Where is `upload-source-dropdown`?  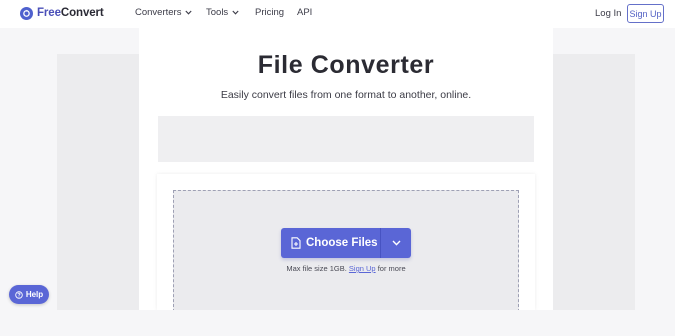 upload-source-dropdown is located at coordinates (396, 243).